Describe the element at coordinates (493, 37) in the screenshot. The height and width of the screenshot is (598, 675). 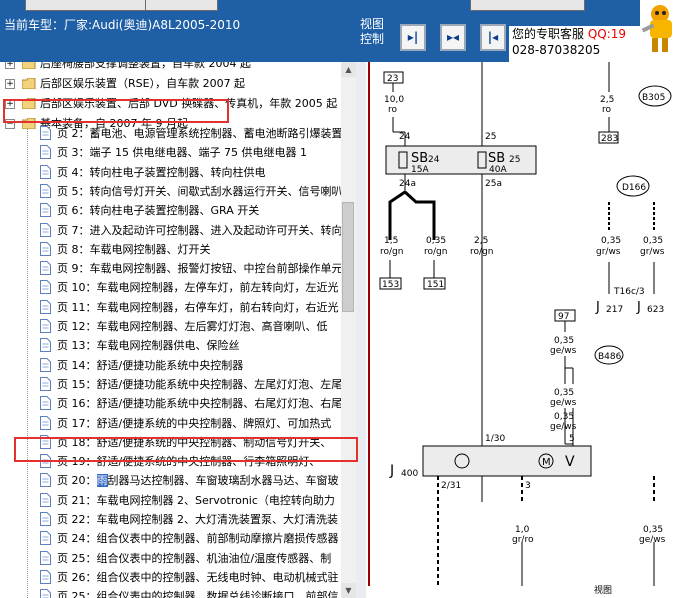
I see `view-expand-left-button: |◂` at that location.